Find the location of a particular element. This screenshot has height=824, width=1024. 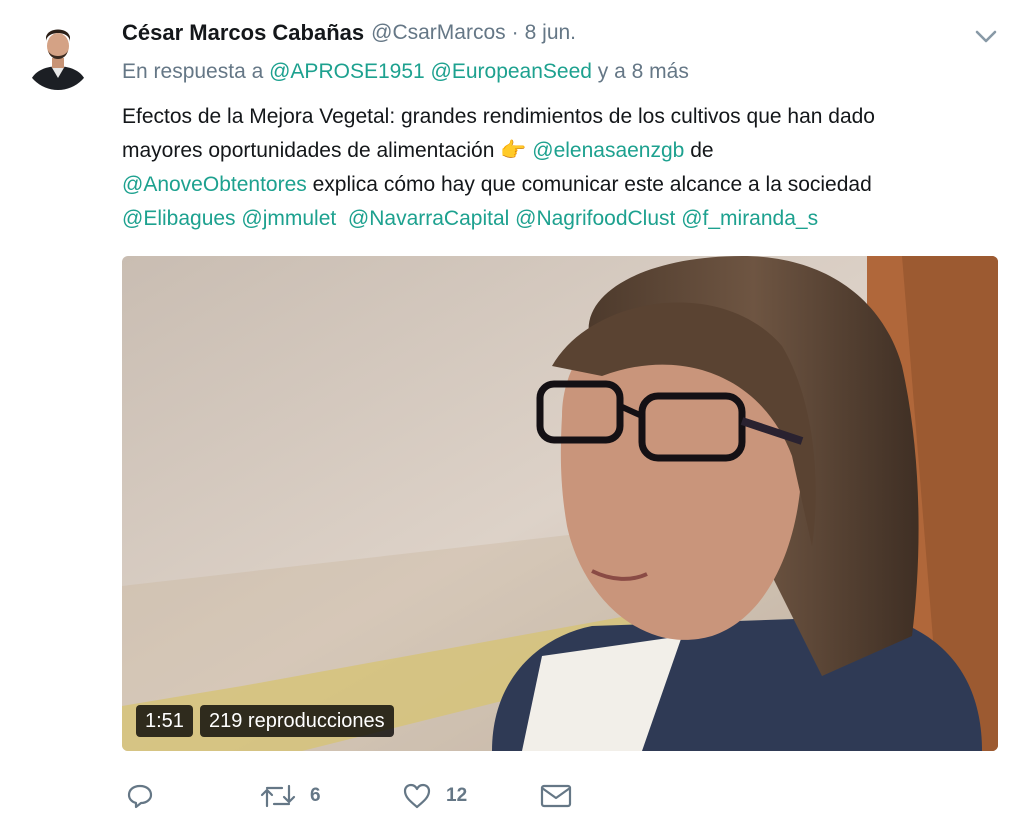

reply-prefix: En respuesta a is located at coordinates (193, 71).